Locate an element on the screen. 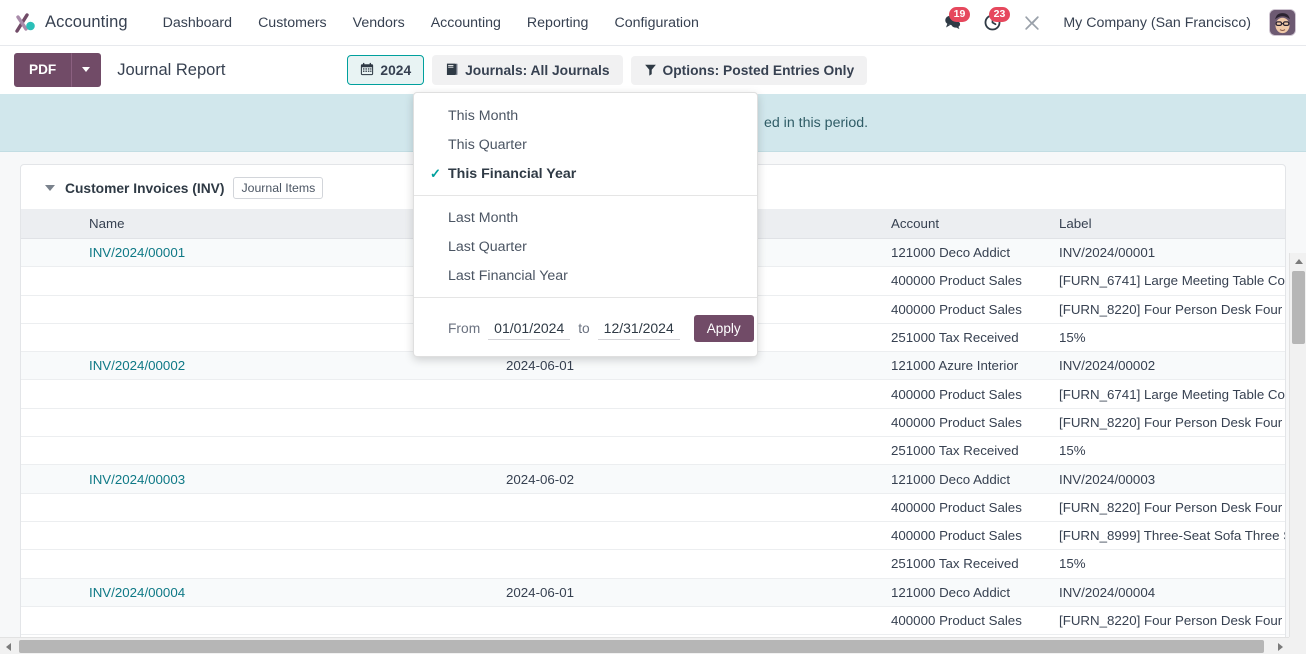  horizontal-scroll-thumb is located at coordinates (641, 646).